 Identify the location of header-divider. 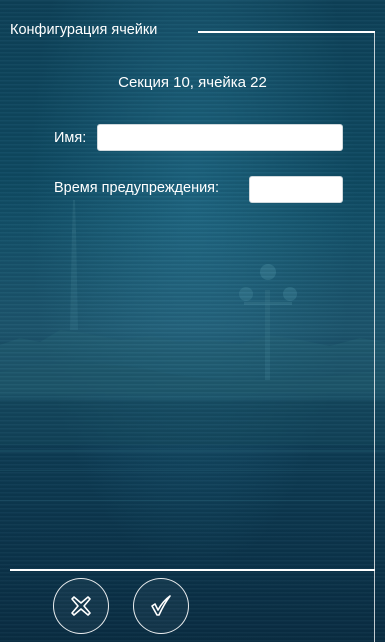
(286, 32).